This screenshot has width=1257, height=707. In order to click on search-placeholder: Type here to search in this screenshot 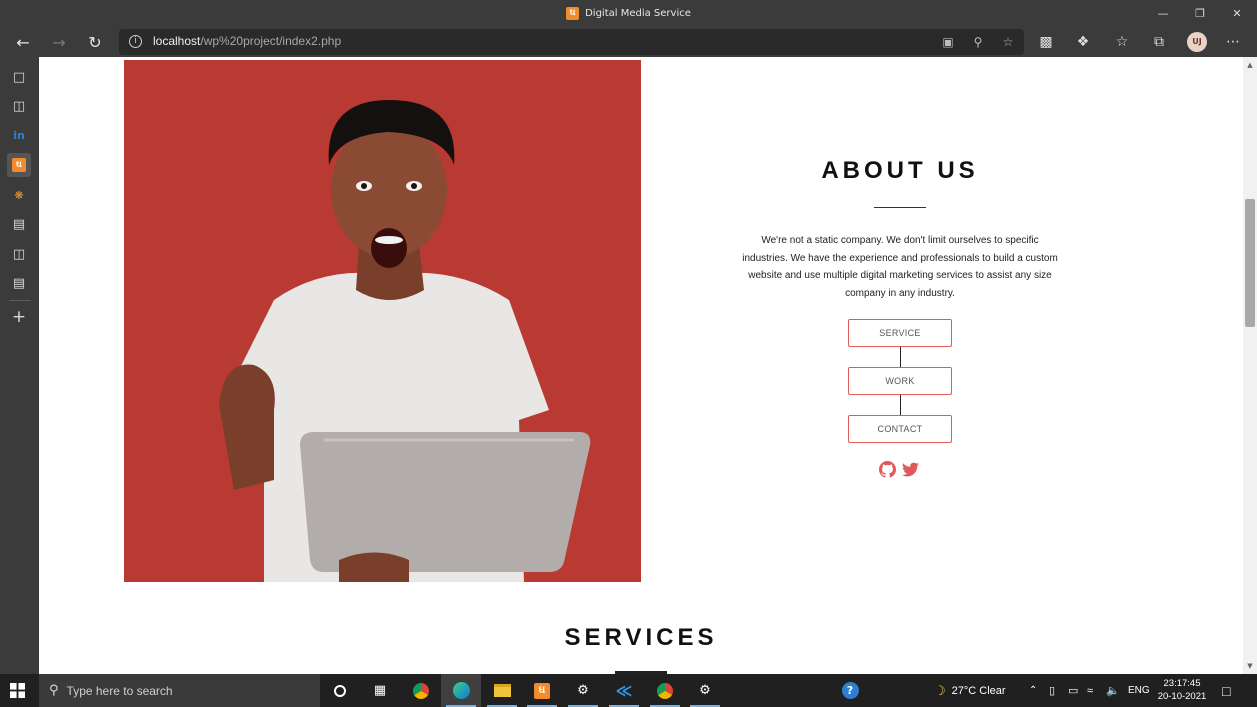, I will do `click(119, 690)`.